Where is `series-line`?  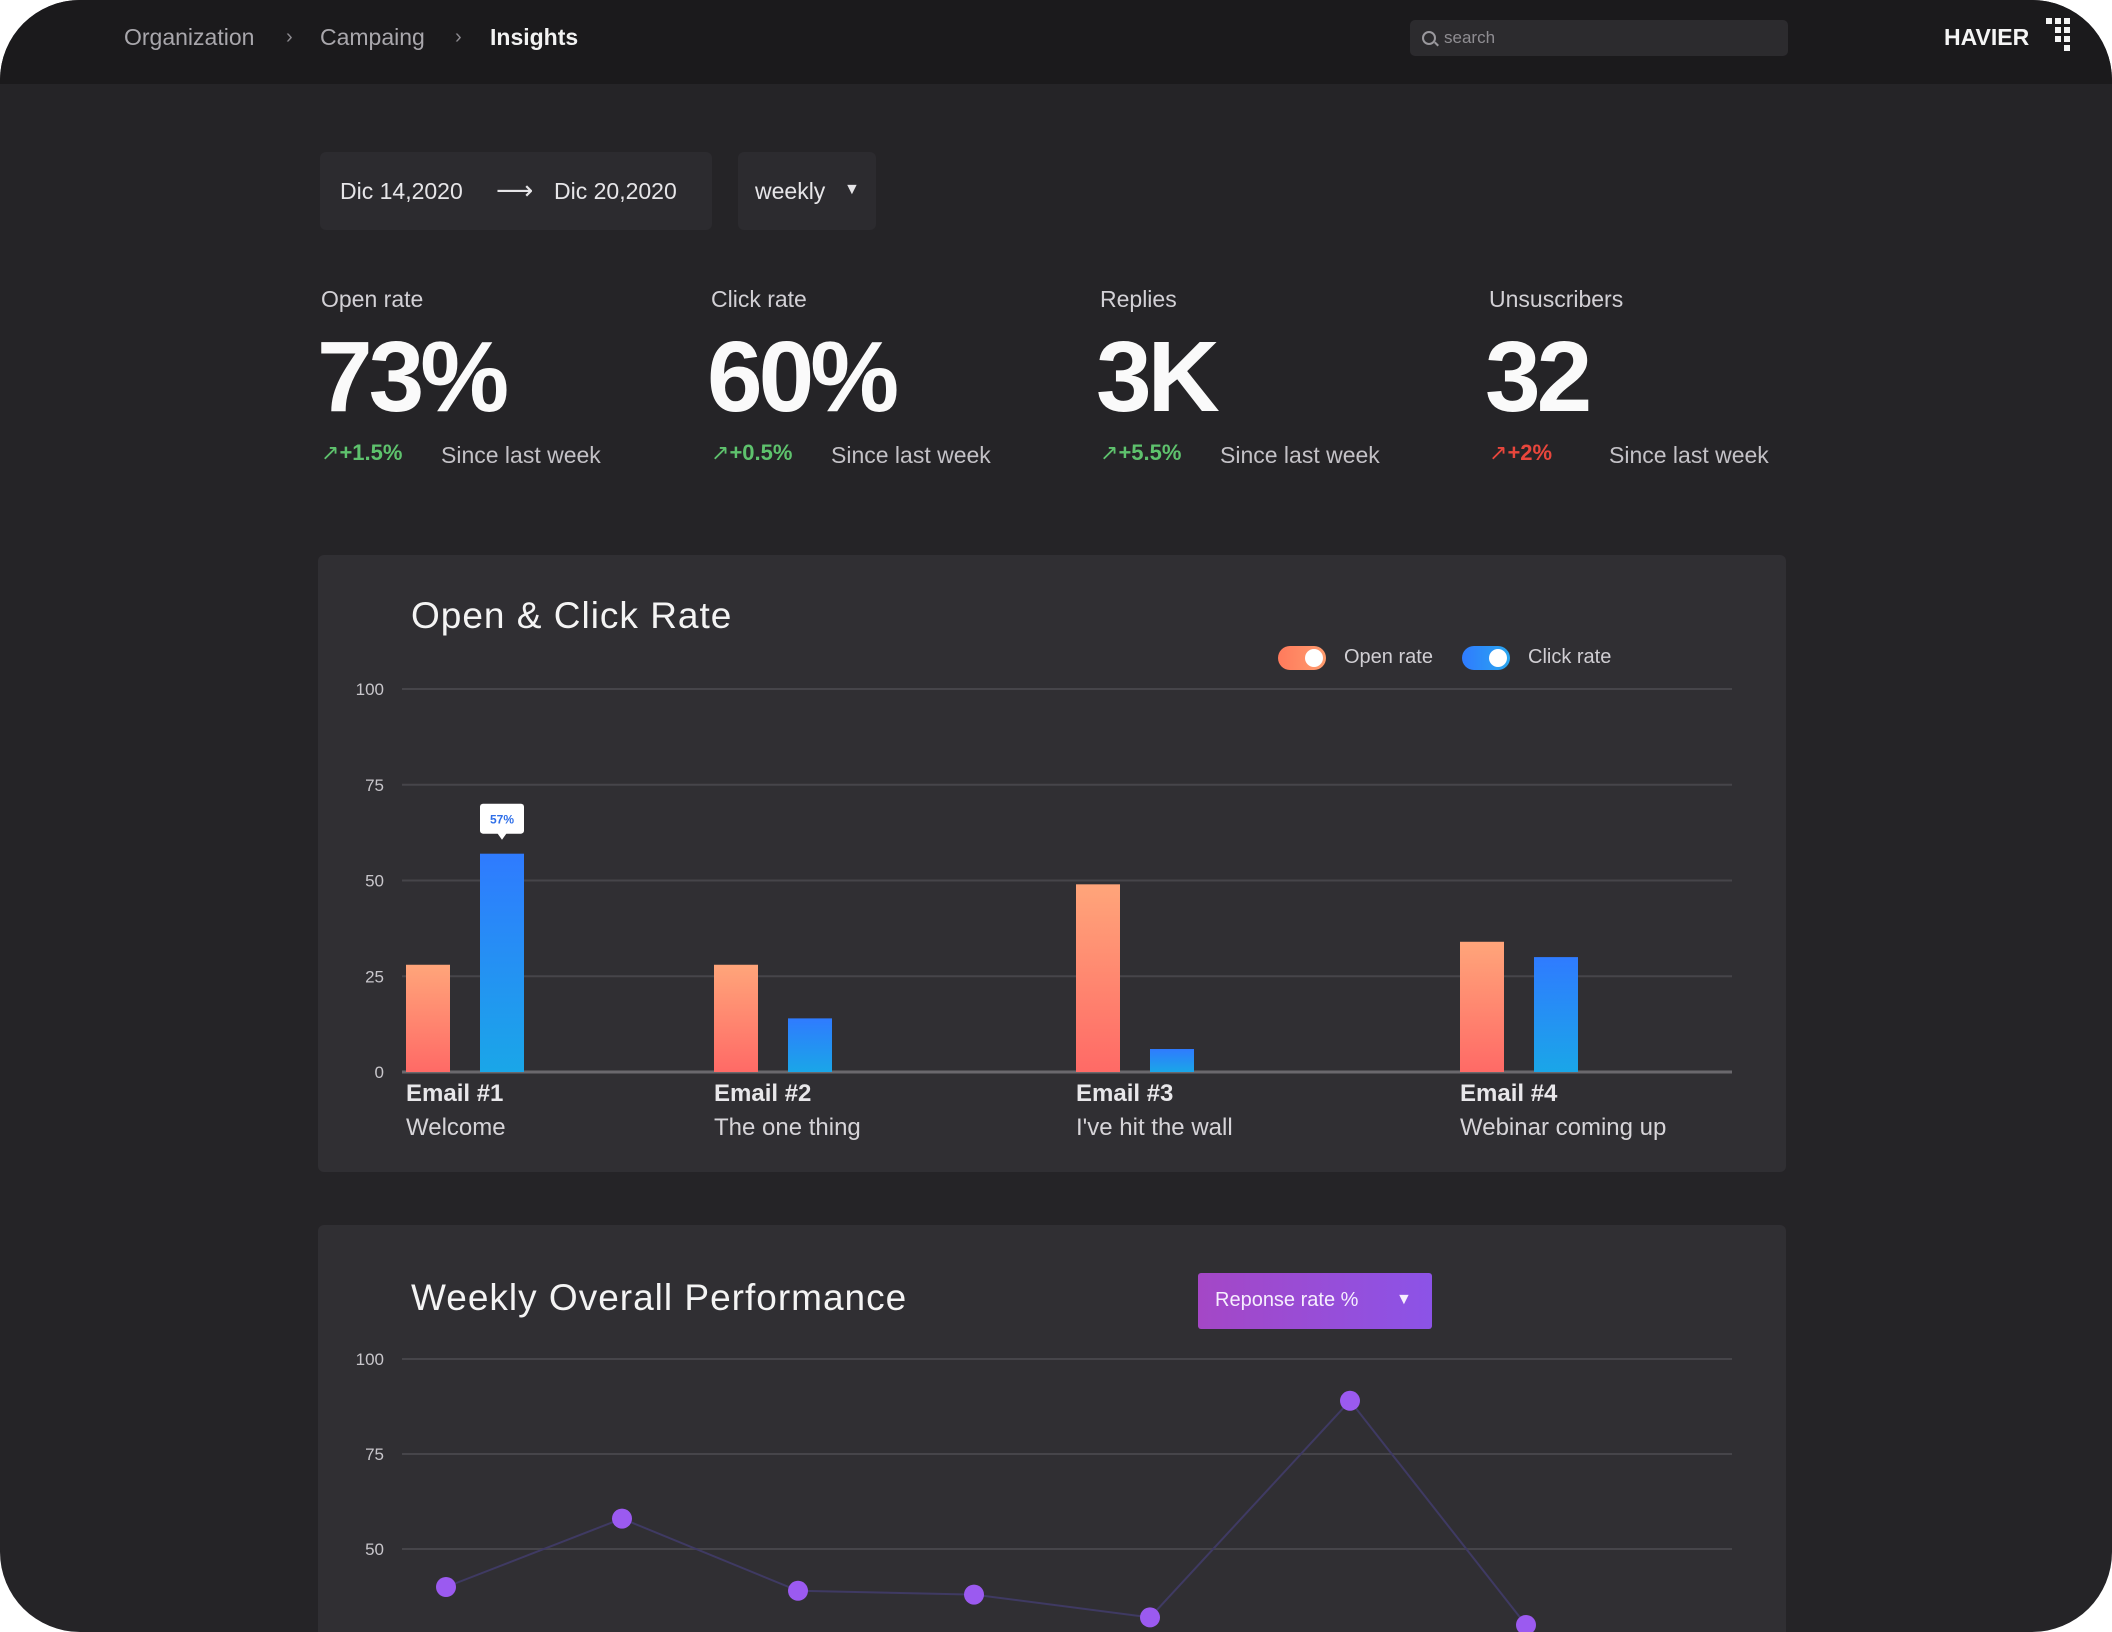
series-line is located at coordinates (986, 1512).